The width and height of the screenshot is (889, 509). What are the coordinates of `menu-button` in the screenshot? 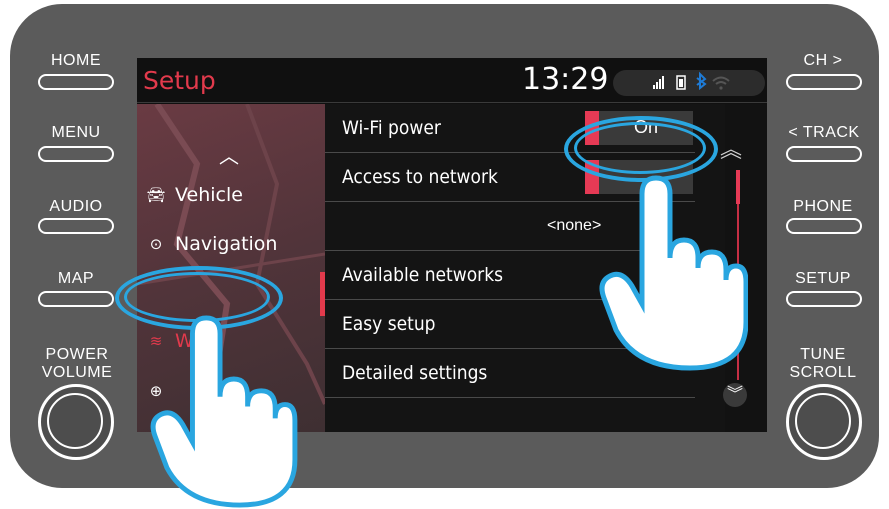 It's located at (76, 154).